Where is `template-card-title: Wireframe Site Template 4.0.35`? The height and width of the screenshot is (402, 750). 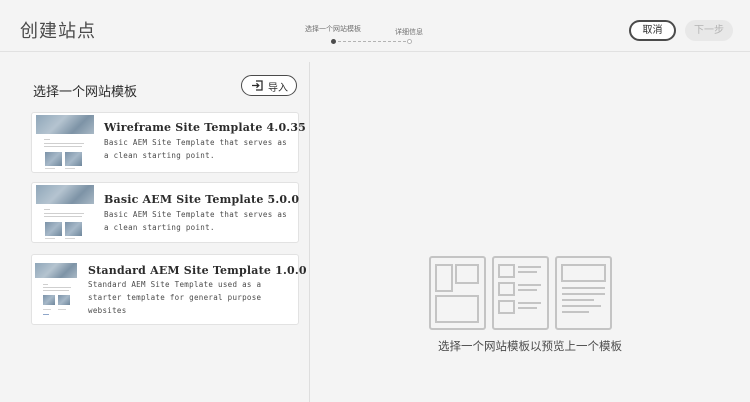
template-card-title: Wireframe Site Template 4.0.35 is located at coordinates (205, 127).